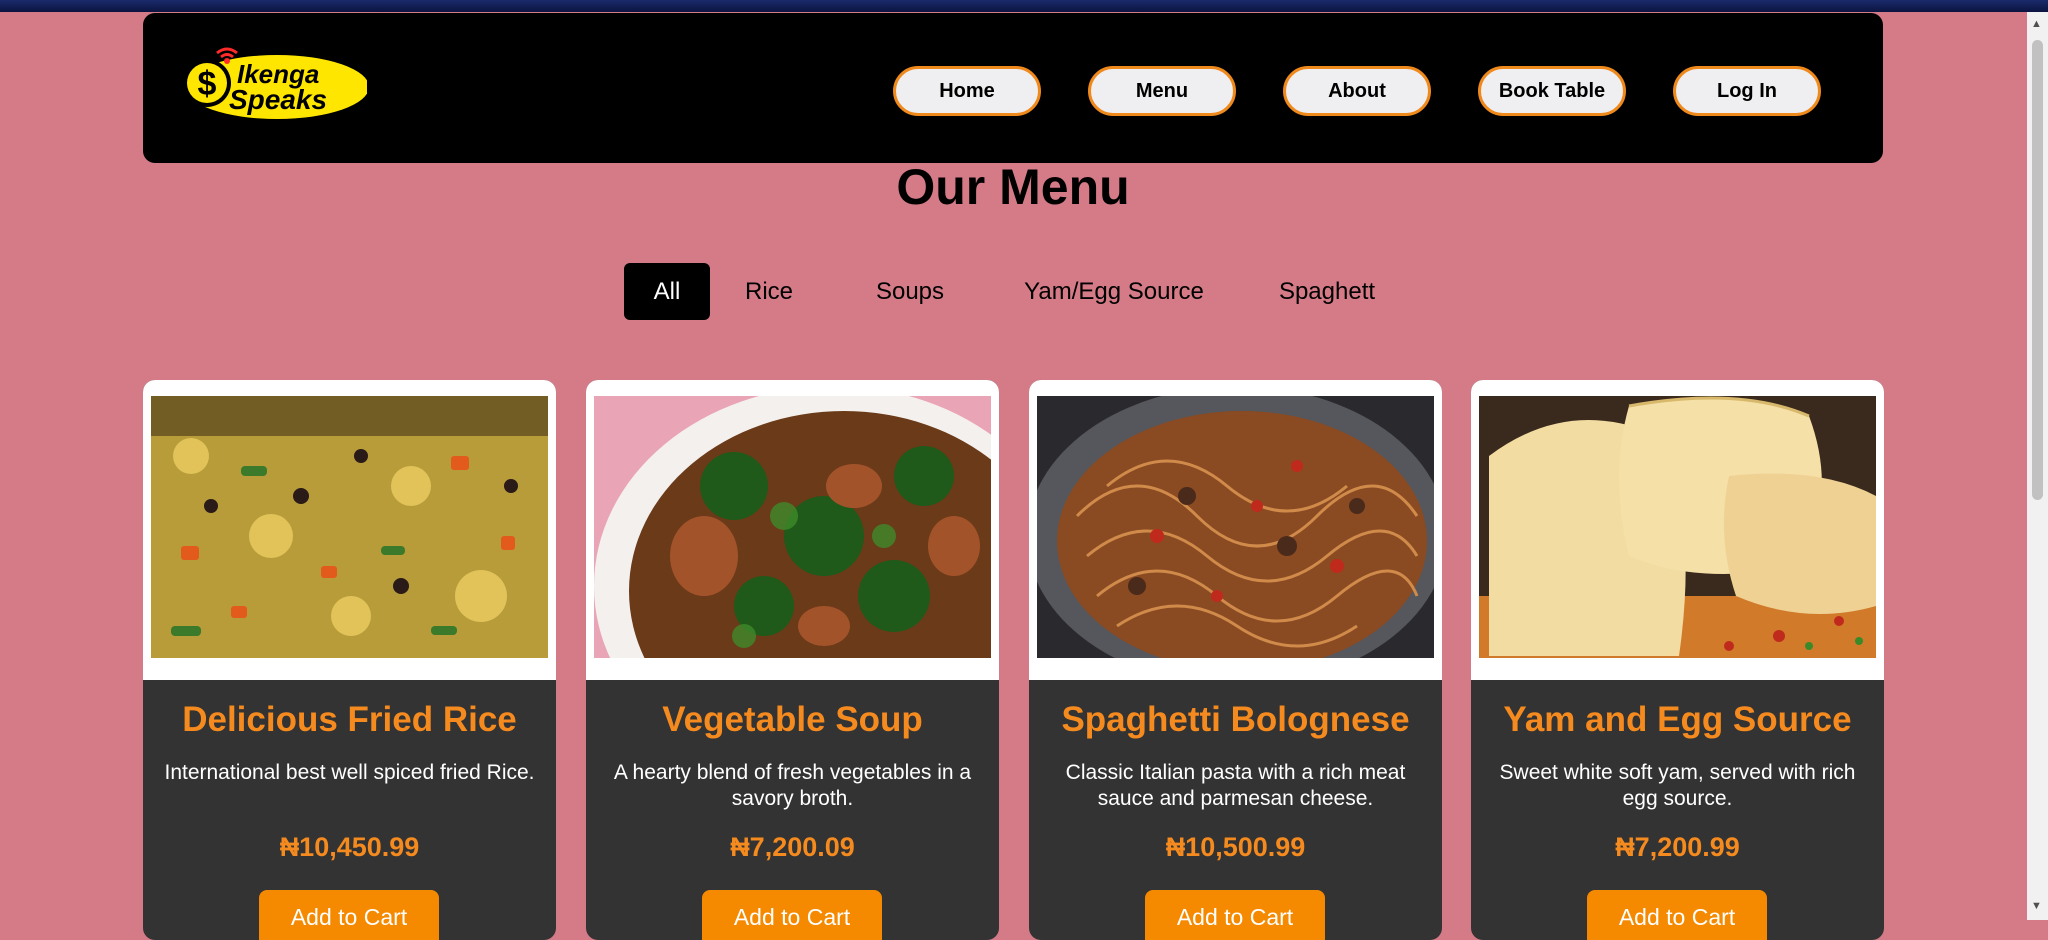 Image resolution: width=2048 pixels, height=940 pixels. I want to click on filter-soups: Soups, so click(910, 291).